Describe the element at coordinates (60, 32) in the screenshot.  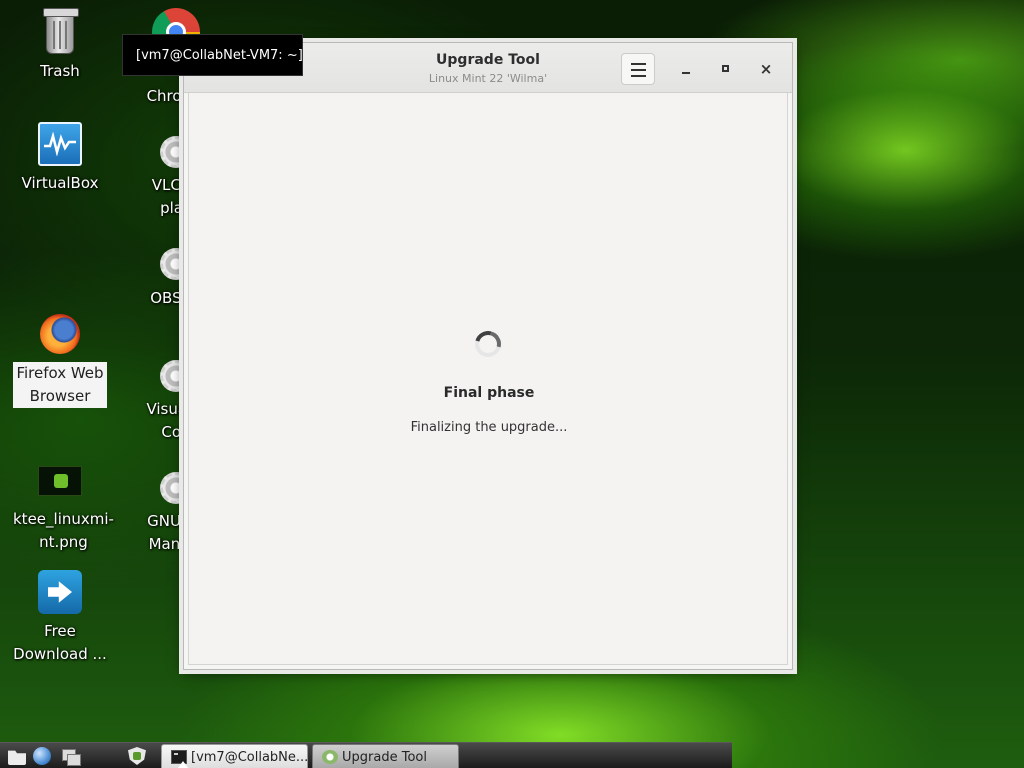
I see `trash-icon` at that location.